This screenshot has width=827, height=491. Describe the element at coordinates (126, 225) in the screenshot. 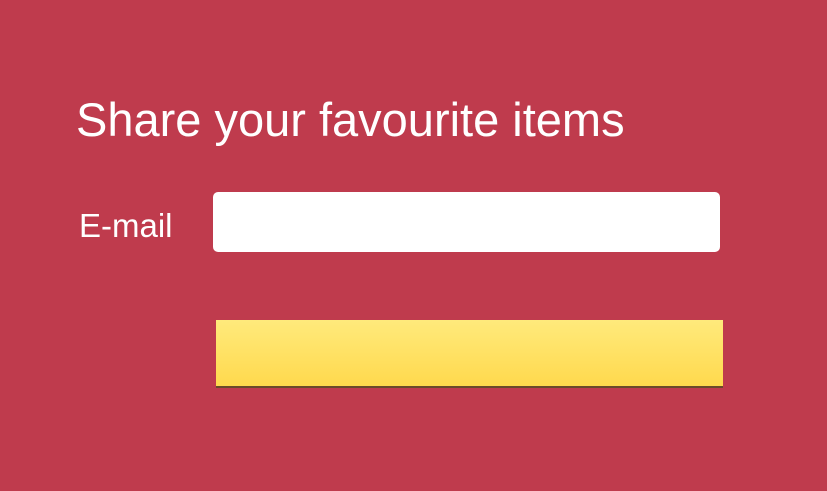

I see `email-label: E-mail` at that location.